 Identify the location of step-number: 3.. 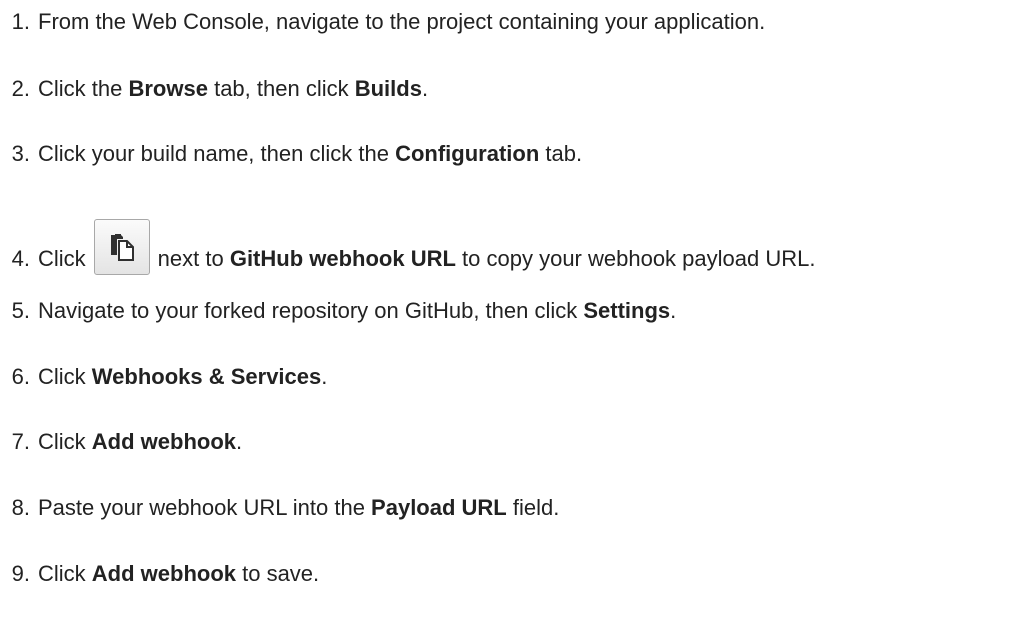
(20, 153).